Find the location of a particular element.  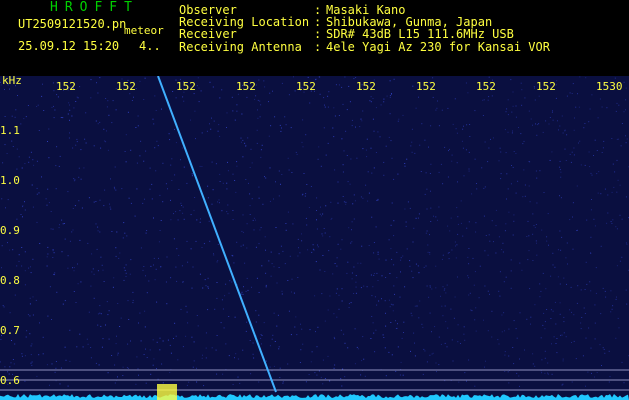

x-tick-label: 1530 is located at coordinates (609, 86).